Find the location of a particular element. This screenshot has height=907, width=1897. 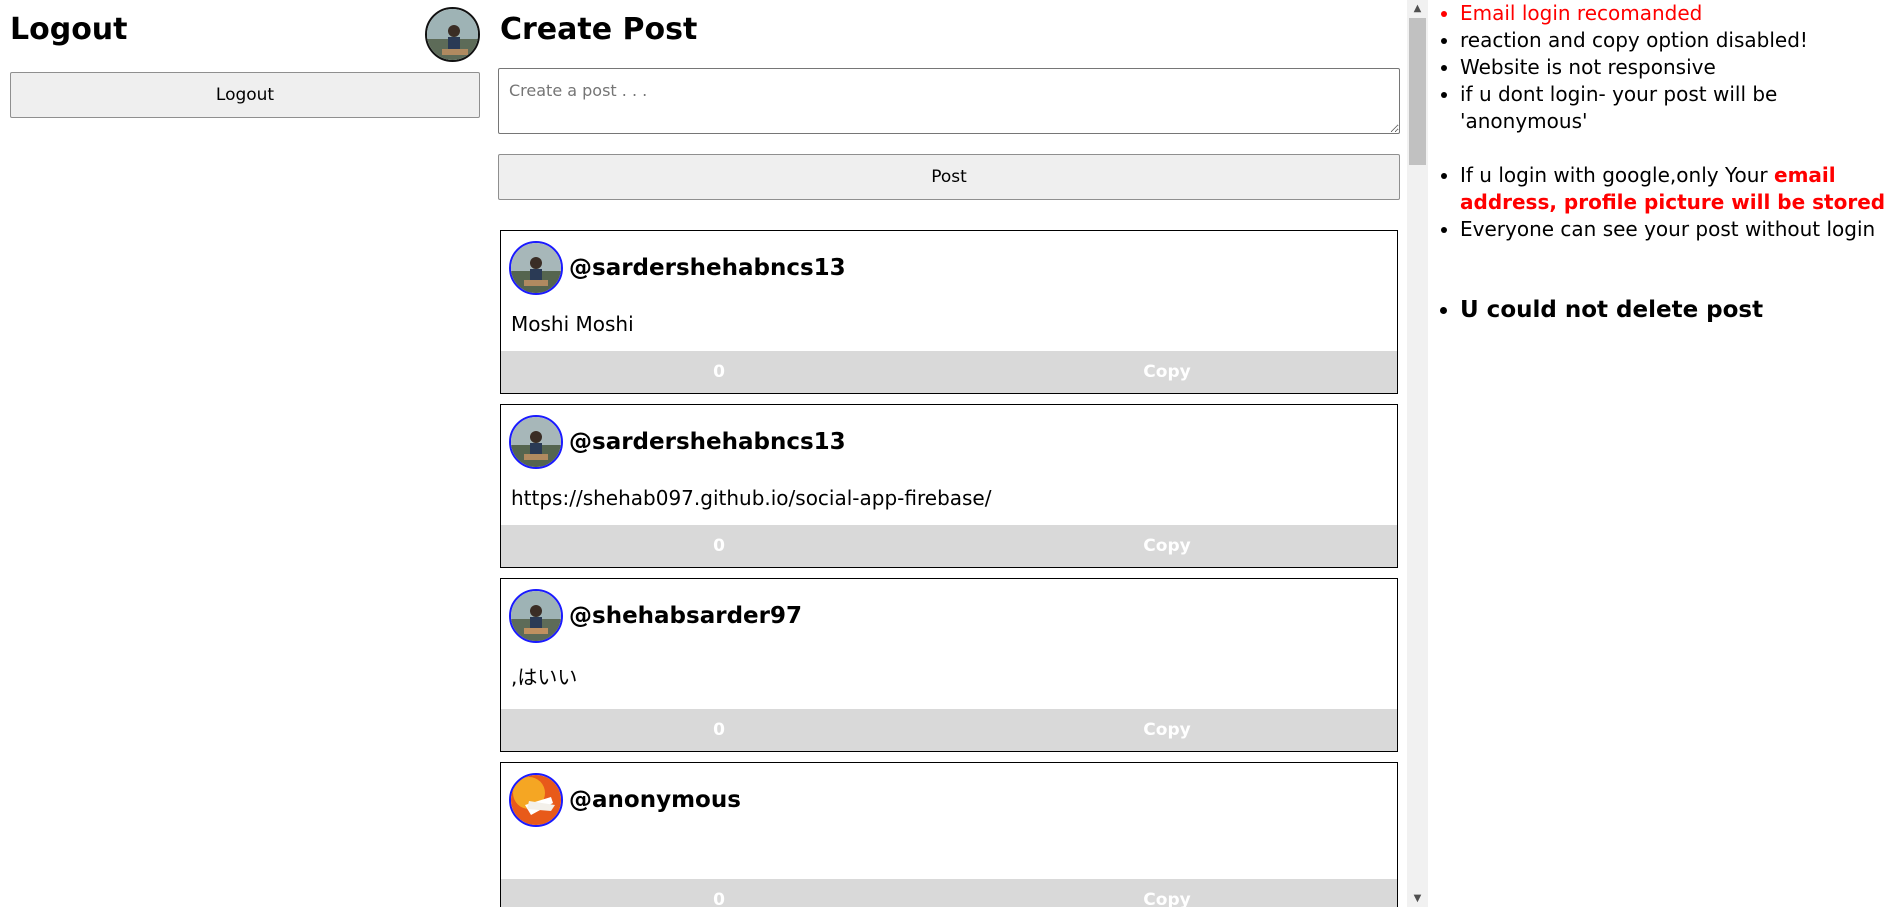

note-public-posts: Everyone can see your post without login is located at coordinates (1678, 229).